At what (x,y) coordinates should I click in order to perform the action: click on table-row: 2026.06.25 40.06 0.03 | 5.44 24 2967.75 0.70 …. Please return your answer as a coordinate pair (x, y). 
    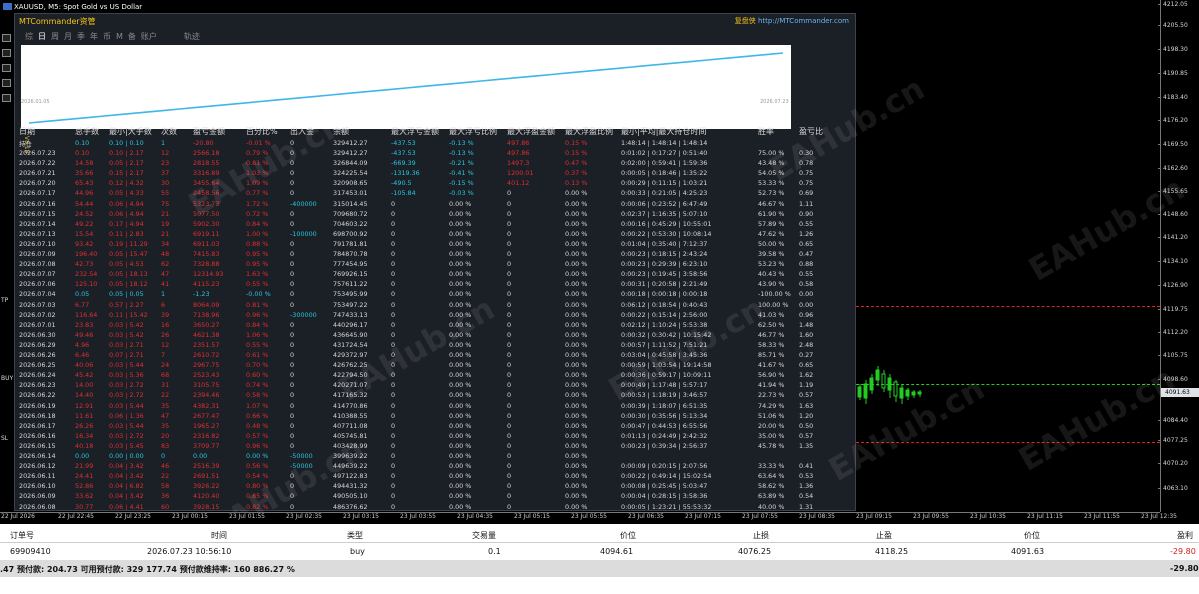
    Looking at the image, I should click on (430, 365).